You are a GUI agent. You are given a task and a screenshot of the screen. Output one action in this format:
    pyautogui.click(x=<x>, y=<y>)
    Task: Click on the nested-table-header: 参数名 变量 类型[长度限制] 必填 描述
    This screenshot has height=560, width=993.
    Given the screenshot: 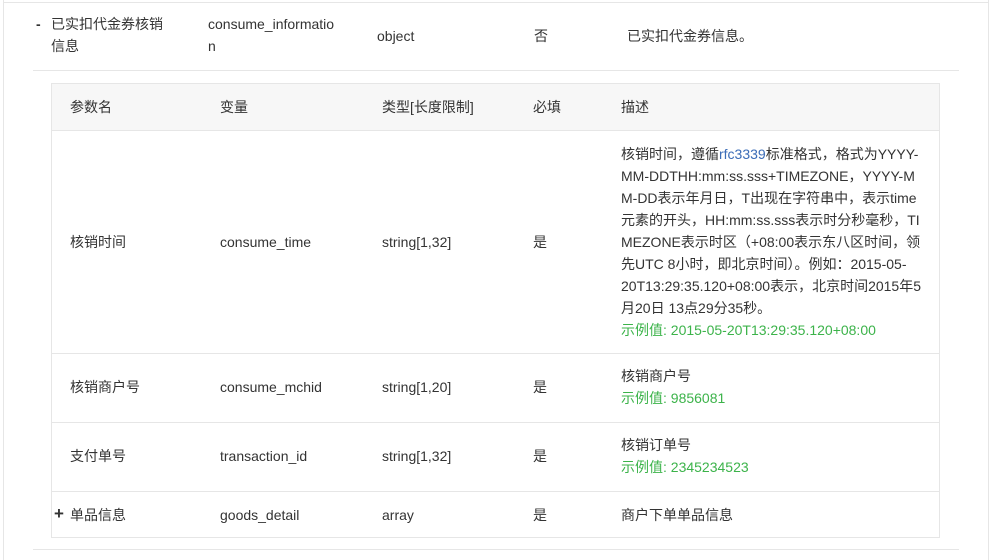 What is the action you would take?
    pyautogui.click(x=495, y=107)
    